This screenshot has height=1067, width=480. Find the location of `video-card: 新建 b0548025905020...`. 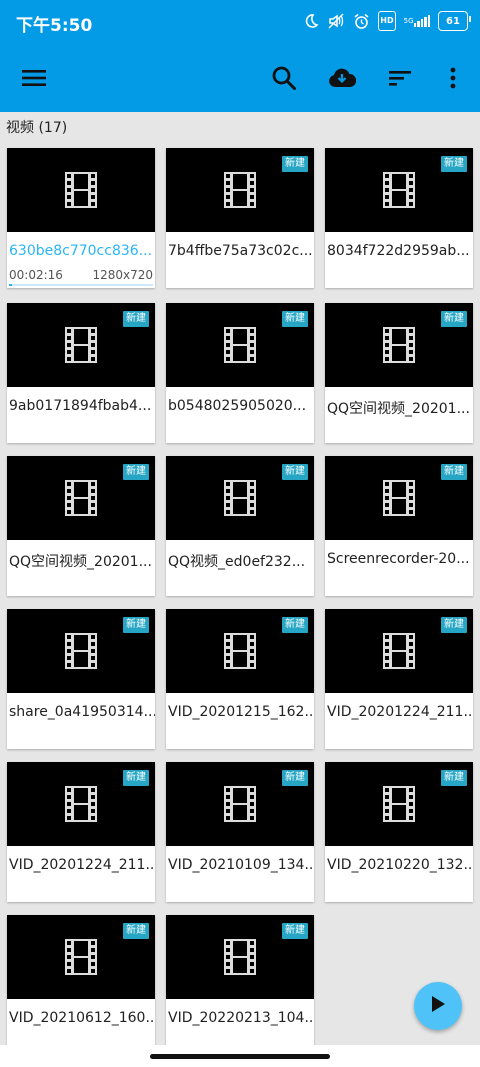

video-card: 新建 b0548025905020... is located at coordinates (240, 373).